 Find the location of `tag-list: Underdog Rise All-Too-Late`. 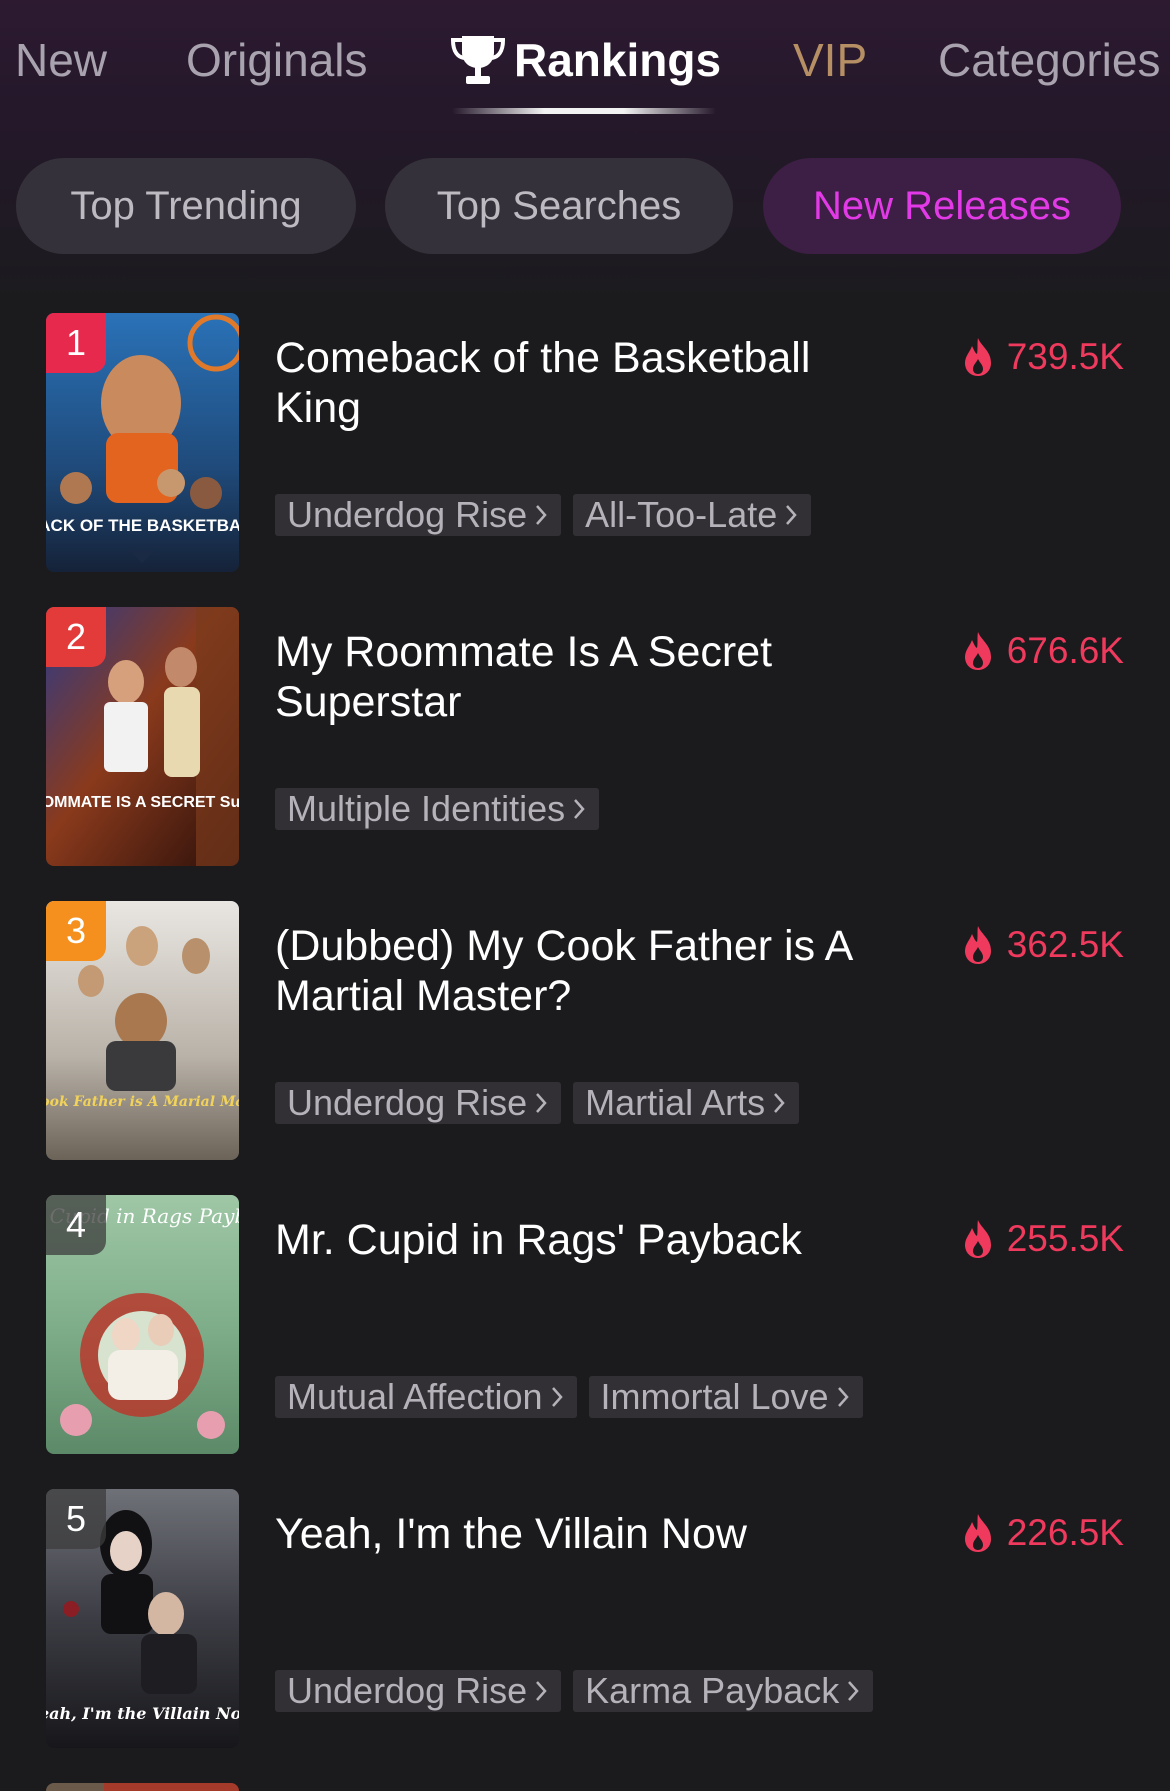

tag-list: Underdog Rise All-Too-Late is located at coordinates (549, 515).